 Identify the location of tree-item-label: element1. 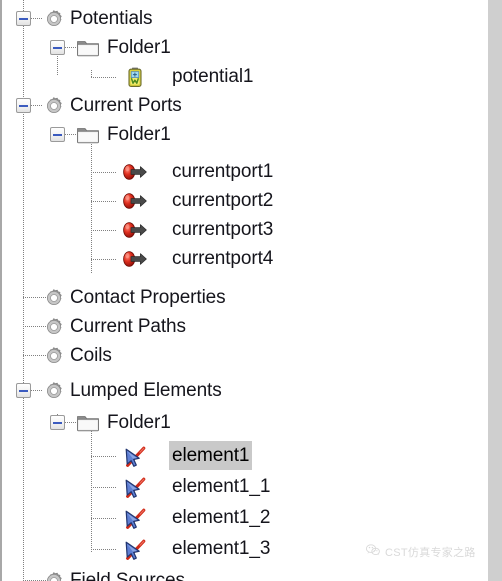
(211, 455).